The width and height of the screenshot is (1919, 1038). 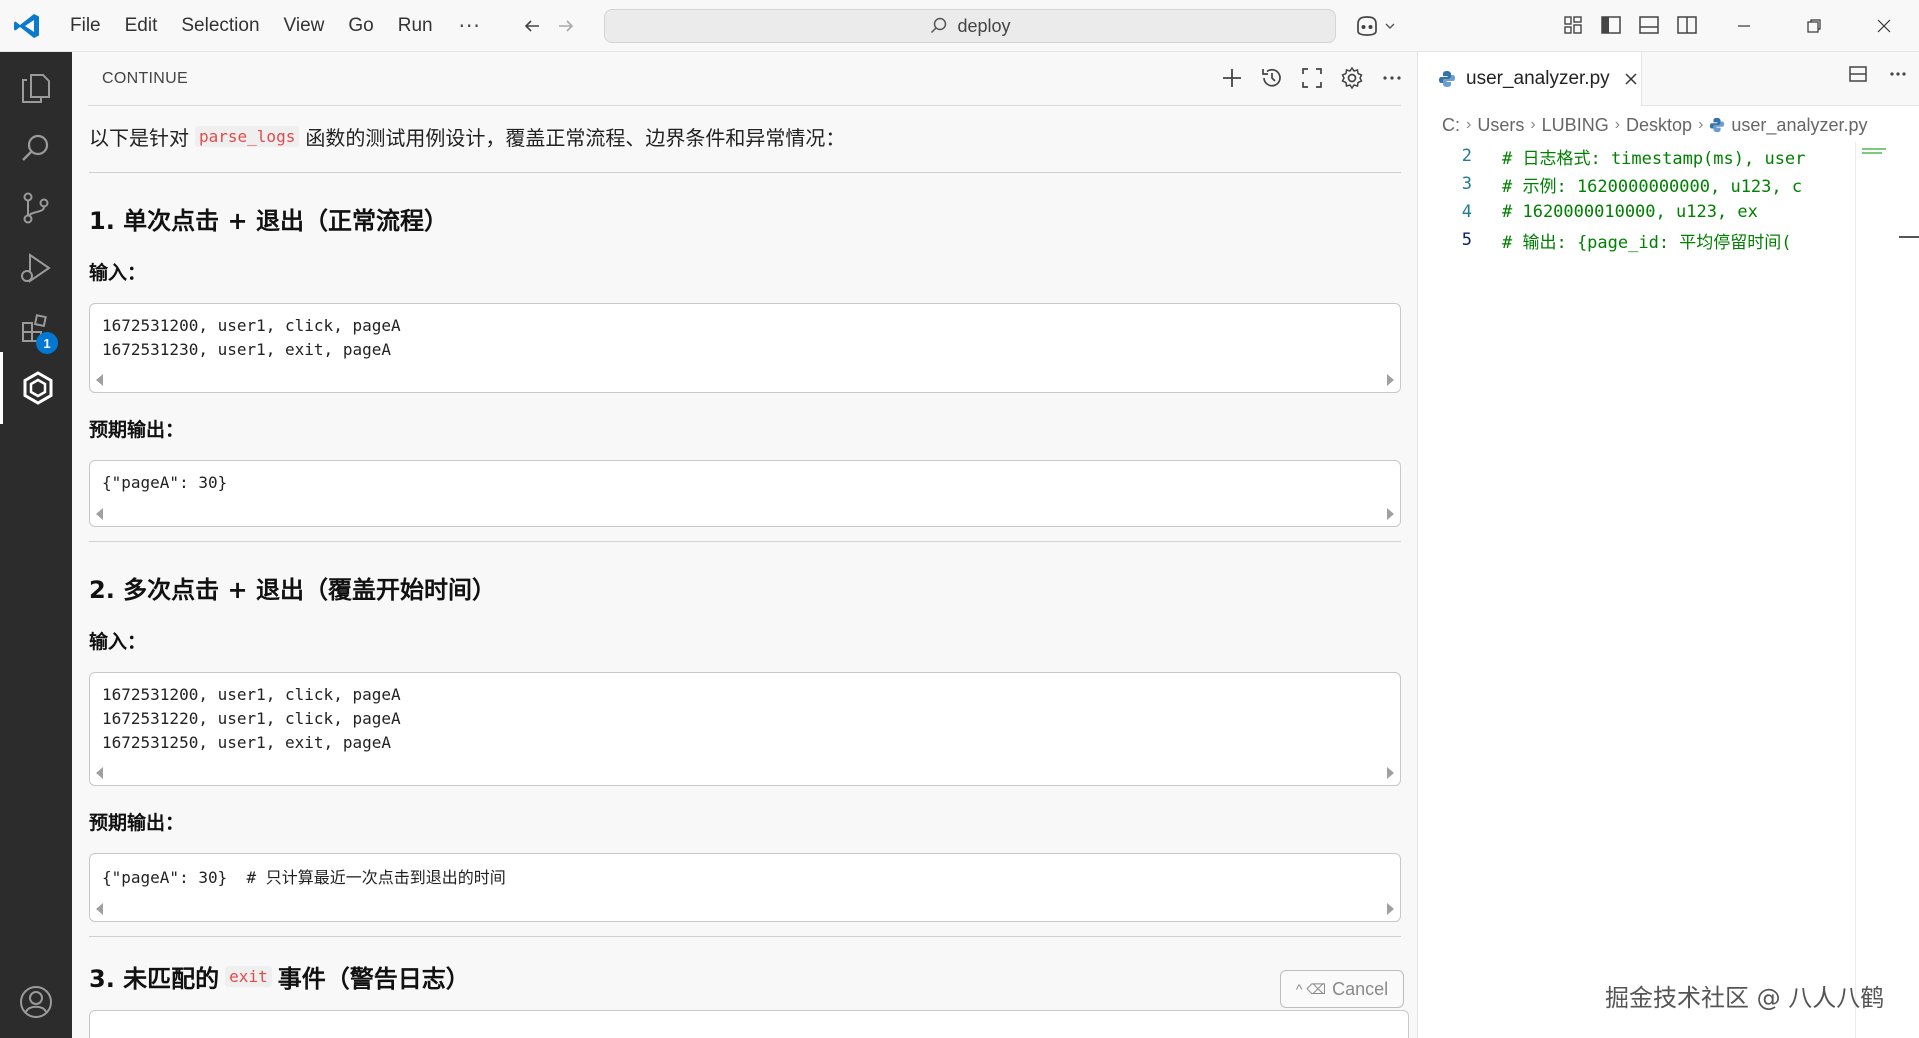 I want to click on minimap, so click(x=1873, y=590).